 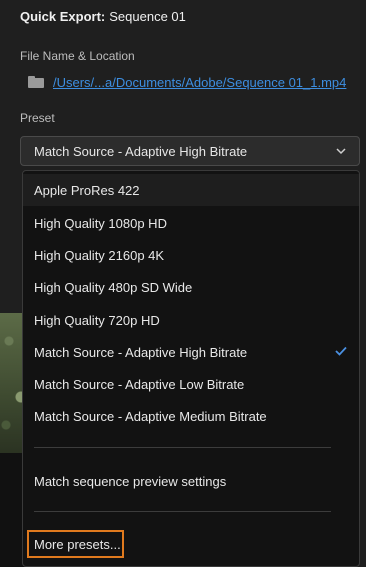 I want to click on checkmark-icon, so click(x=341, y=351).